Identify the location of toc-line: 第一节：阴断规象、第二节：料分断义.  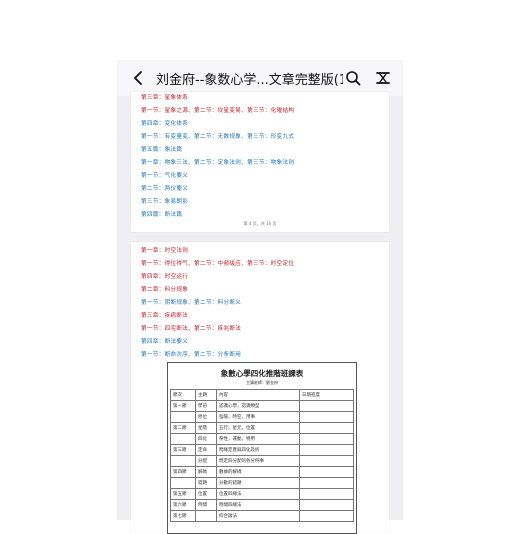
(191, 303).